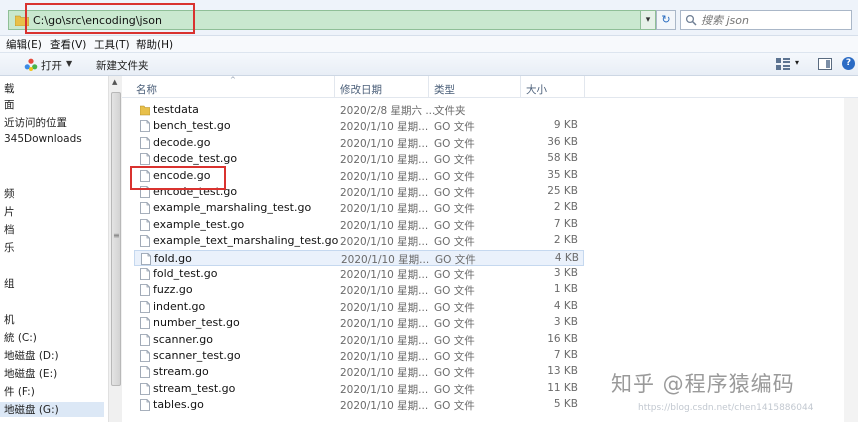 This screenshot has height=422, width=858. I want to click on file-row: bench_test.go 2020/1/10 星期... GO 文件 9 KB, so click(359, 126).